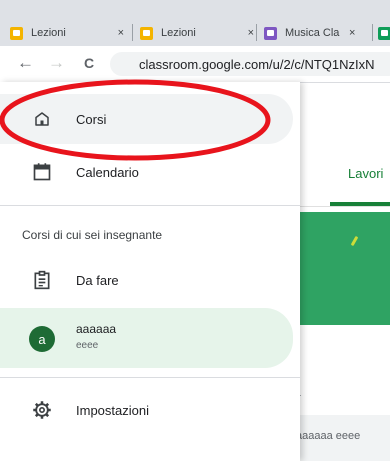 The image size is (390, 461). I want to click on course-avatar: a, so click(42, 339).